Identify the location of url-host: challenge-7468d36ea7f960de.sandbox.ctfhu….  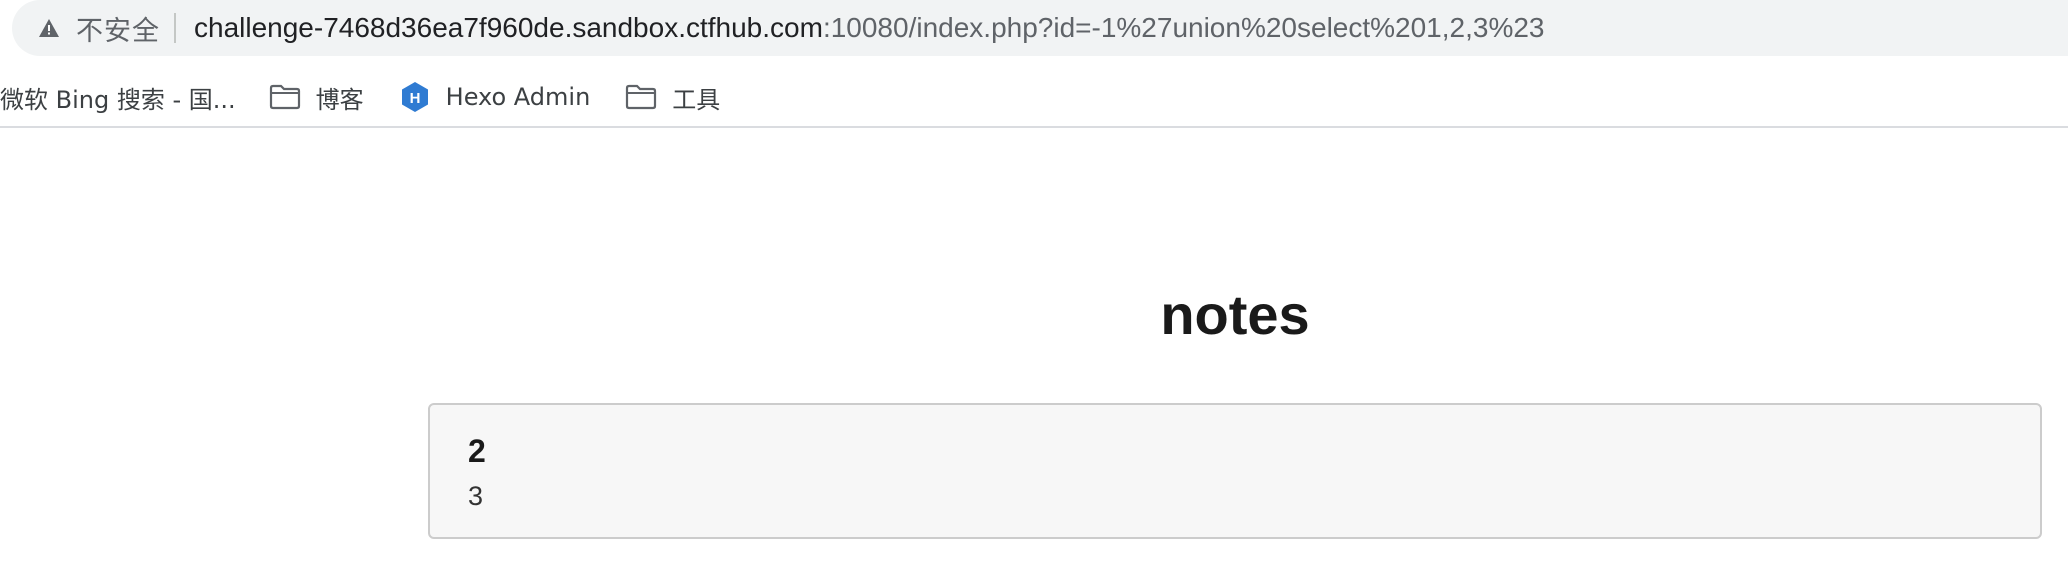
(508, 27).